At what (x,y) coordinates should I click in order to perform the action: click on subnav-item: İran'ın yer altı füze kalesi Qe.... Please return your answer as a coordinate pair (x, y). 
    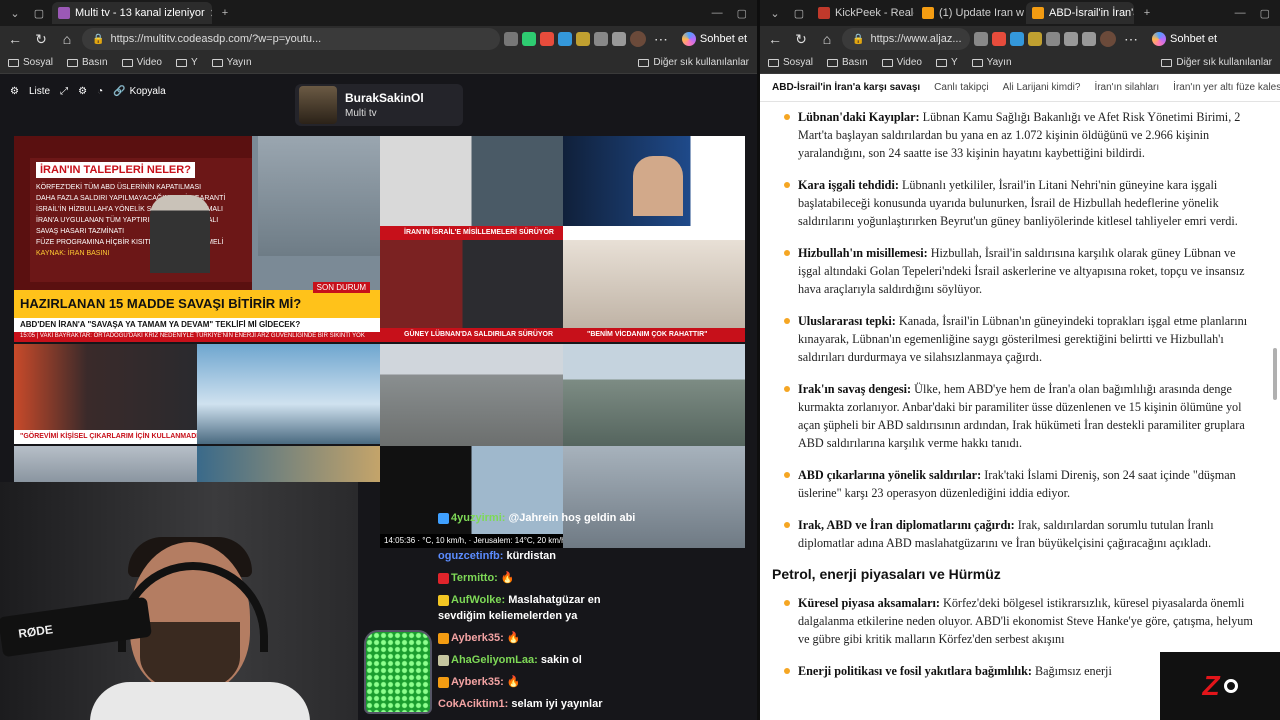
    Looking at the image, I should click on (1226, 87).